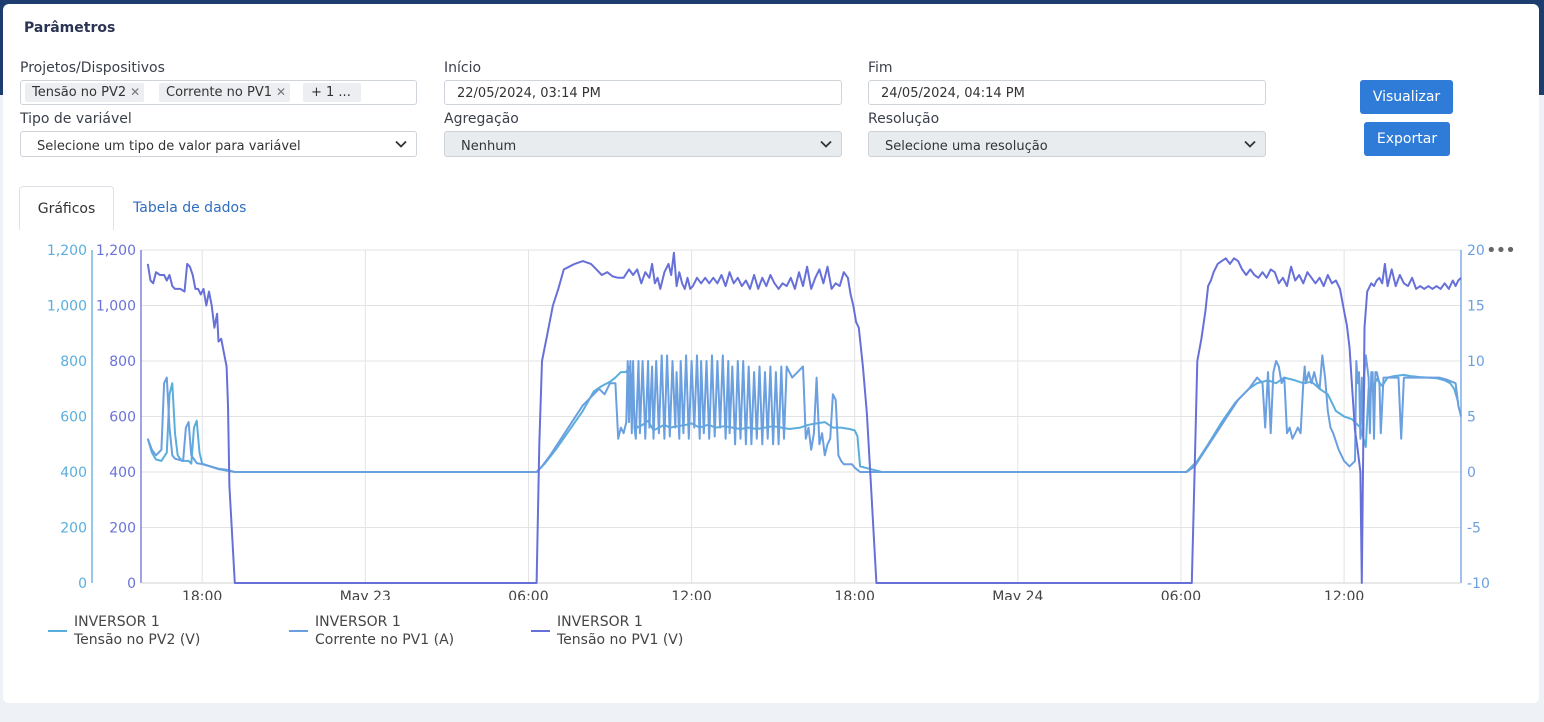 The height and width of the screenshot is (722, 1544). What do you see at coordinates (643, 92) in the screenshot?
I see `start-datetime-input: 22/05/2024, 03:14 PM` at bounding box center [643, 92].